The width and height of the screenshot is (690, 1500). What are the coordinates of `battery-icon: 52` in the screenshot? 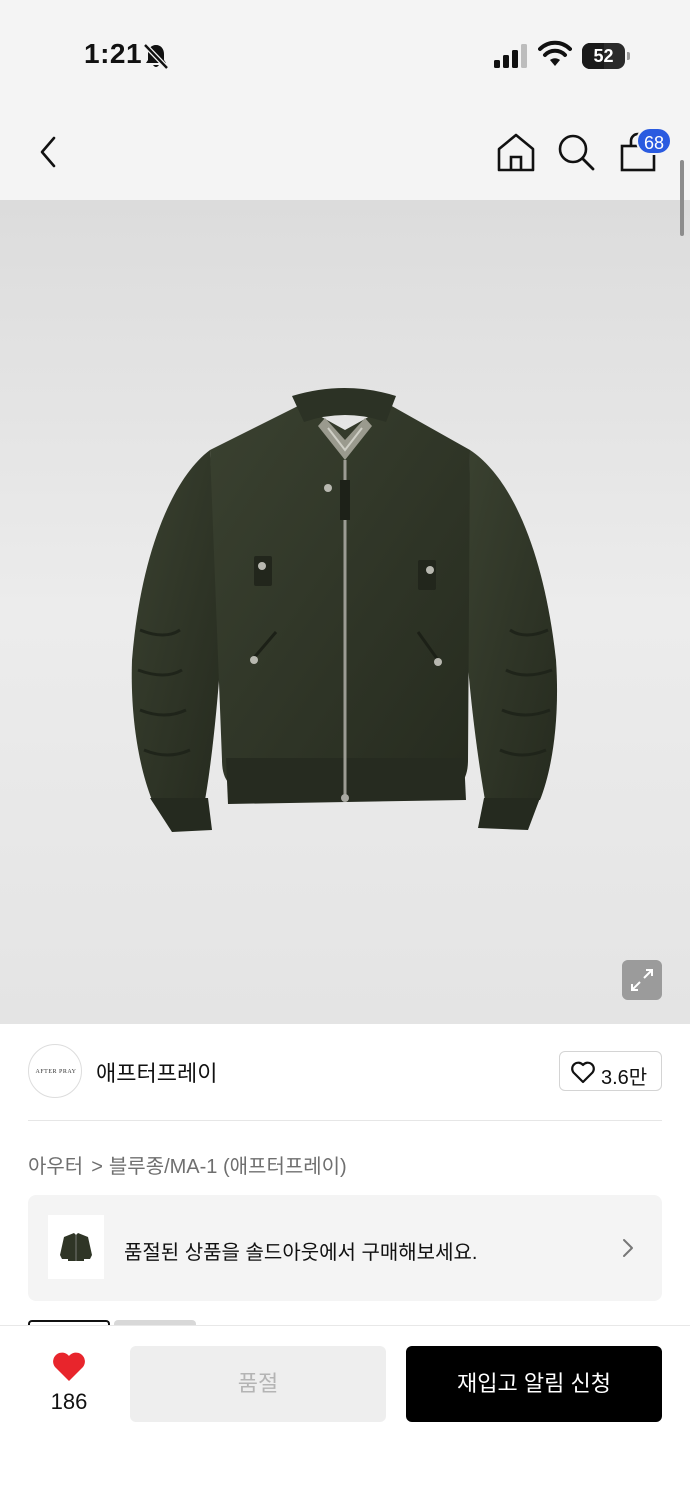 It's located at (606, 56).